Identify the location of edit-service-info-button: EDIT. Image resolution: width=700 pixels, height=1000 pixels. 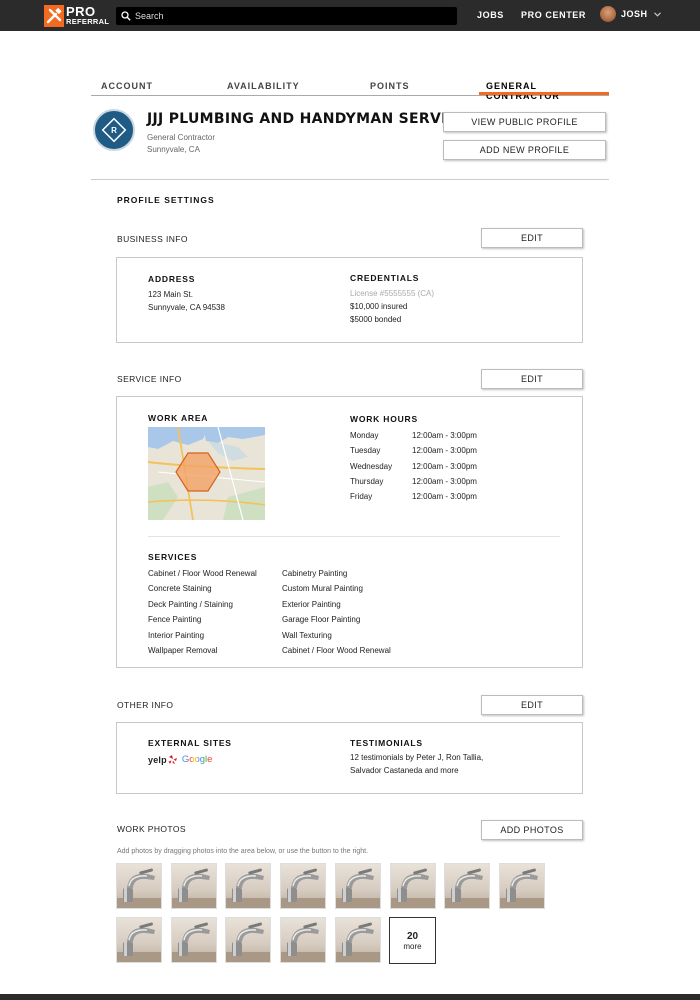
(532, 379).